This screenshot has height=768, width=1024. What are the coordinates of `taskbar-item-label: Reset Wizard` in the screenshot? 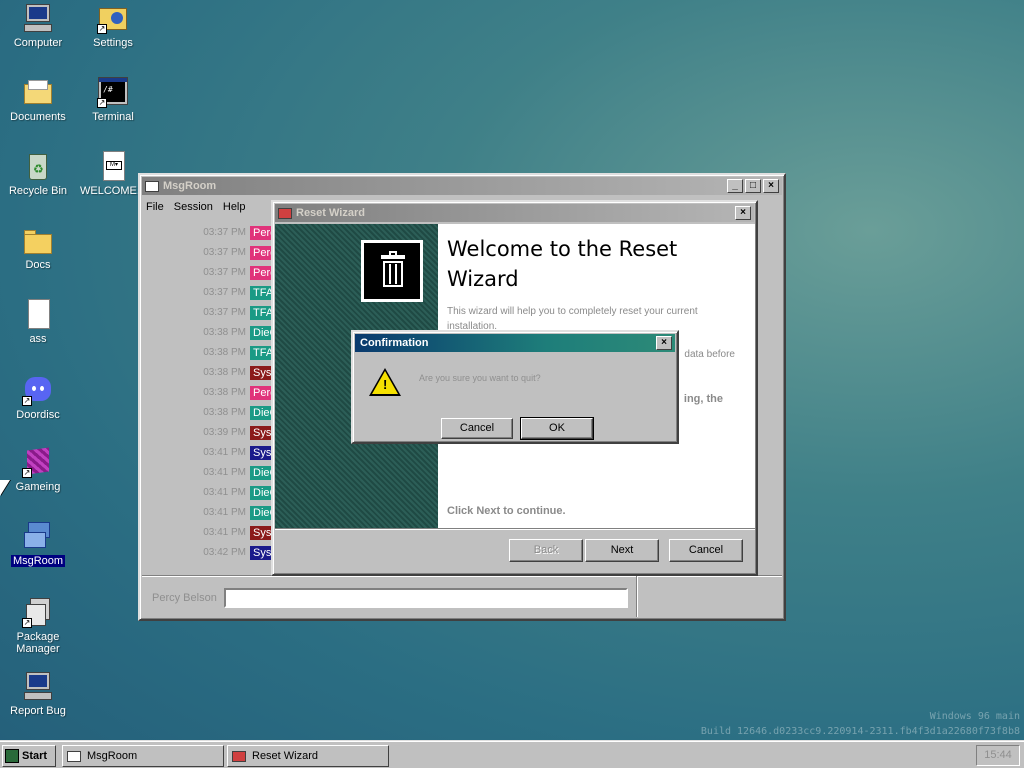 It's located at (285, 756).